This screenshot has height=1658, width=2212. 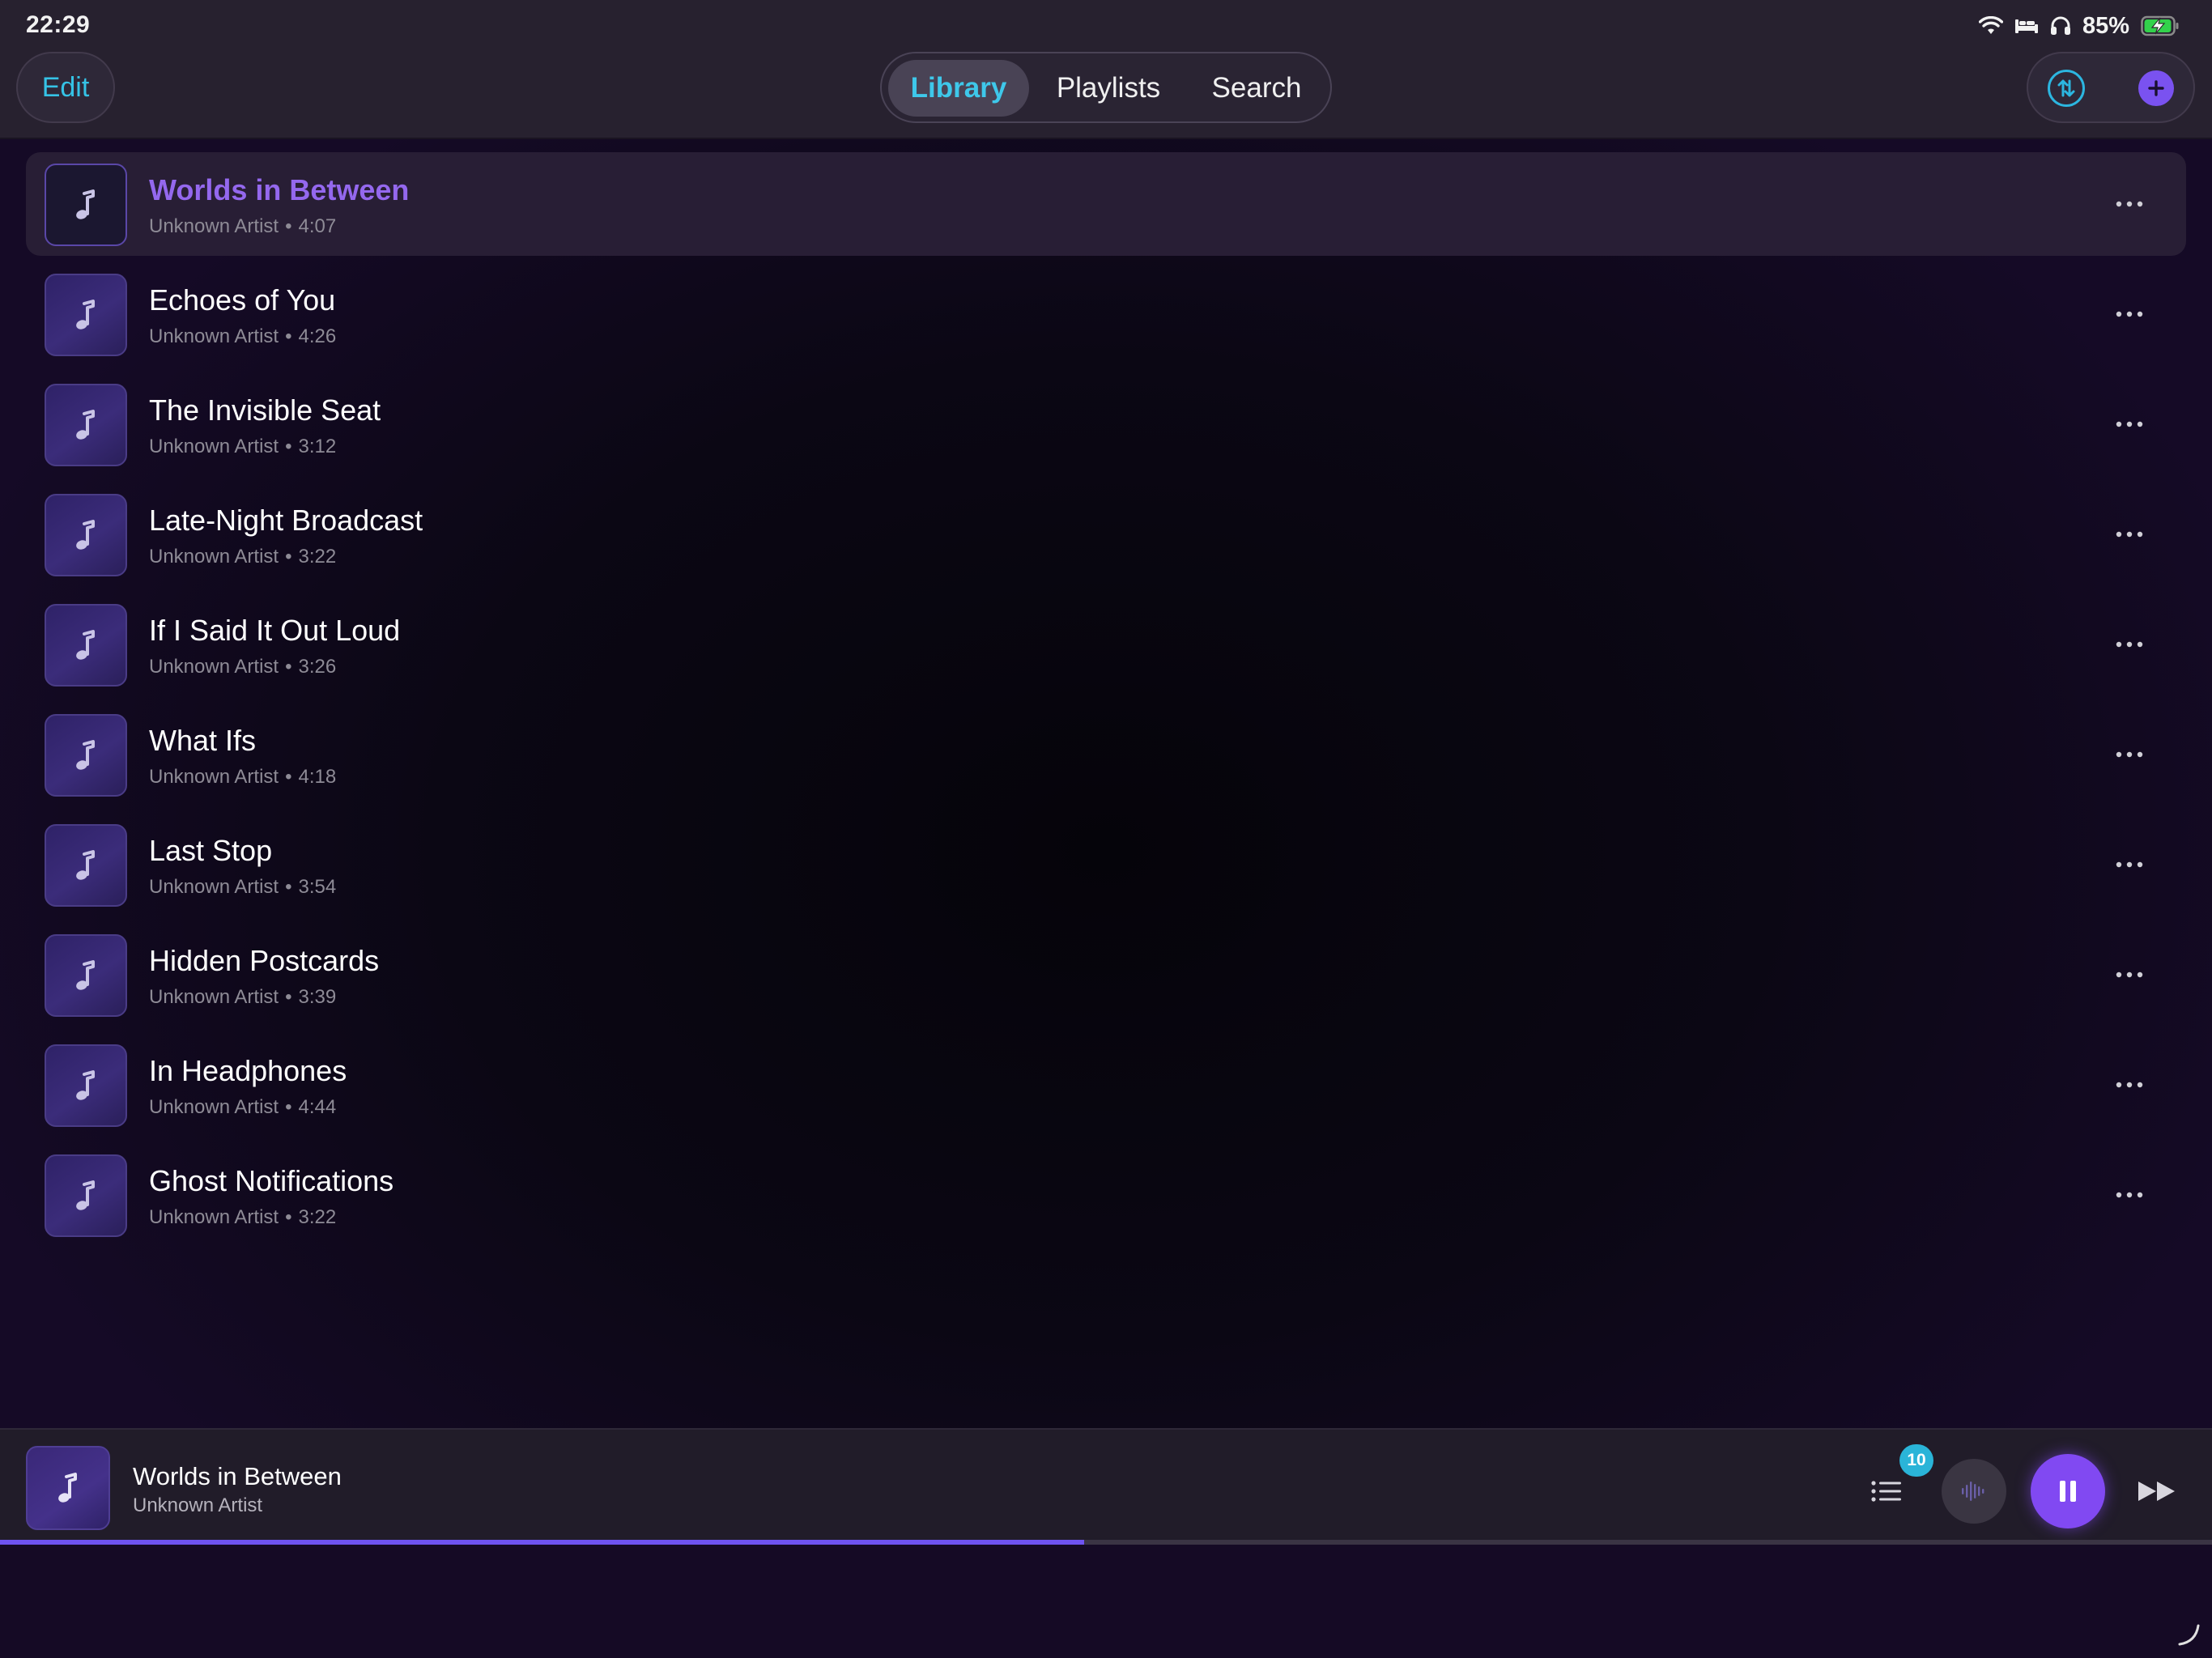 What do you see at coordinates (242, 887) in the screenshot?
I see `track-meta: Unknown Artist • 3:54` at bounding box center [242, 887].